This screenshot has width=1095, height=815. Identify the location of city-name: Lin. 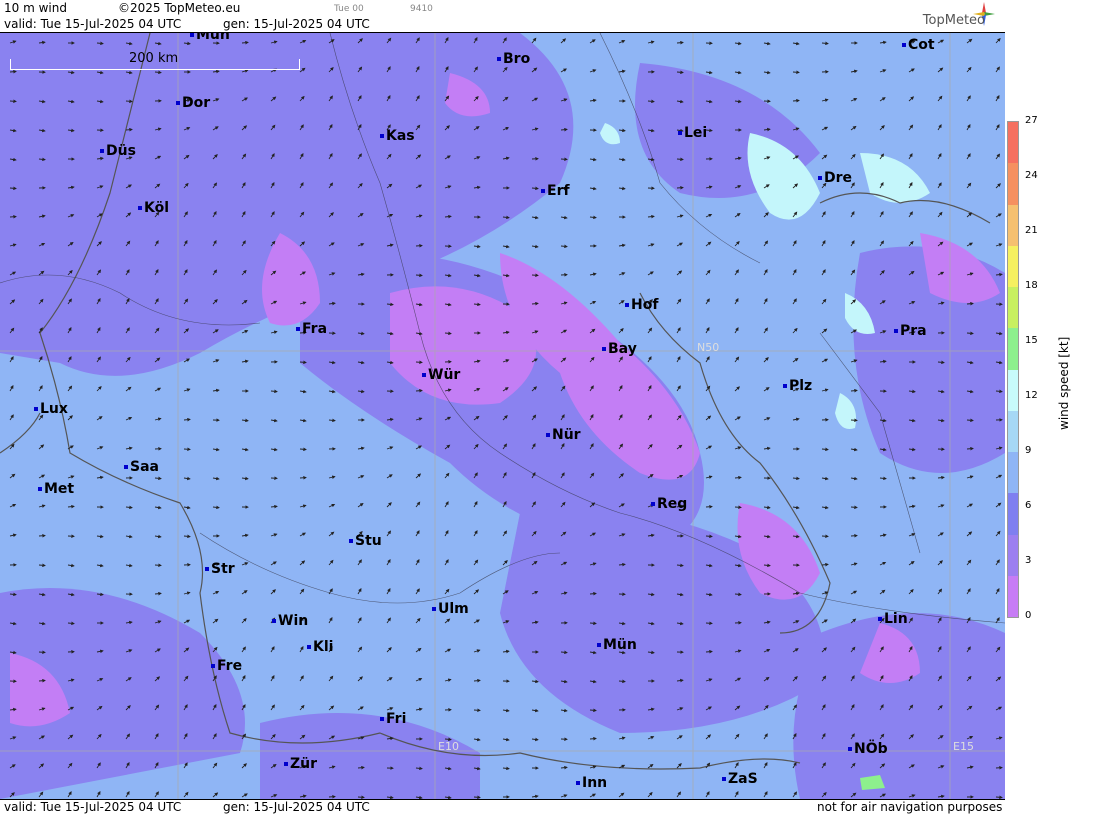
(896, 619).